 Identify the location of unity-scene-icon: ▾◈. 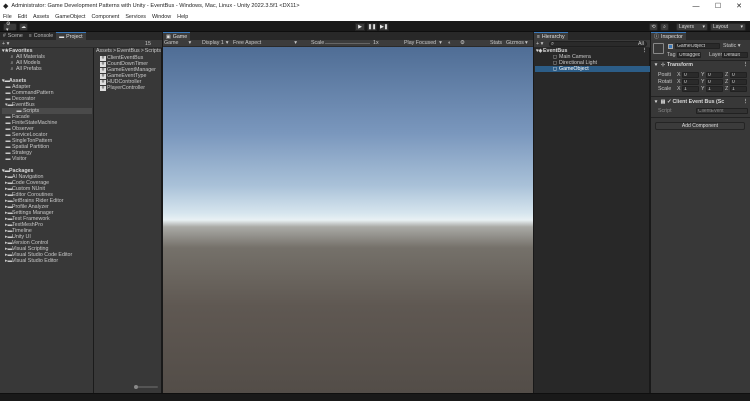
(539, 51).